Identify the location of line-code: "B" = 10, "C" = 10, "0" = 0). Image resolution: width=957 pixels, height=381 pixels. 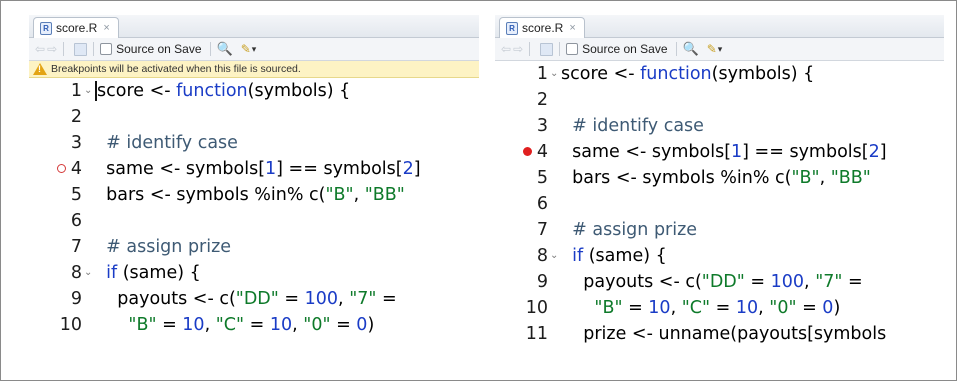
(717, 308).